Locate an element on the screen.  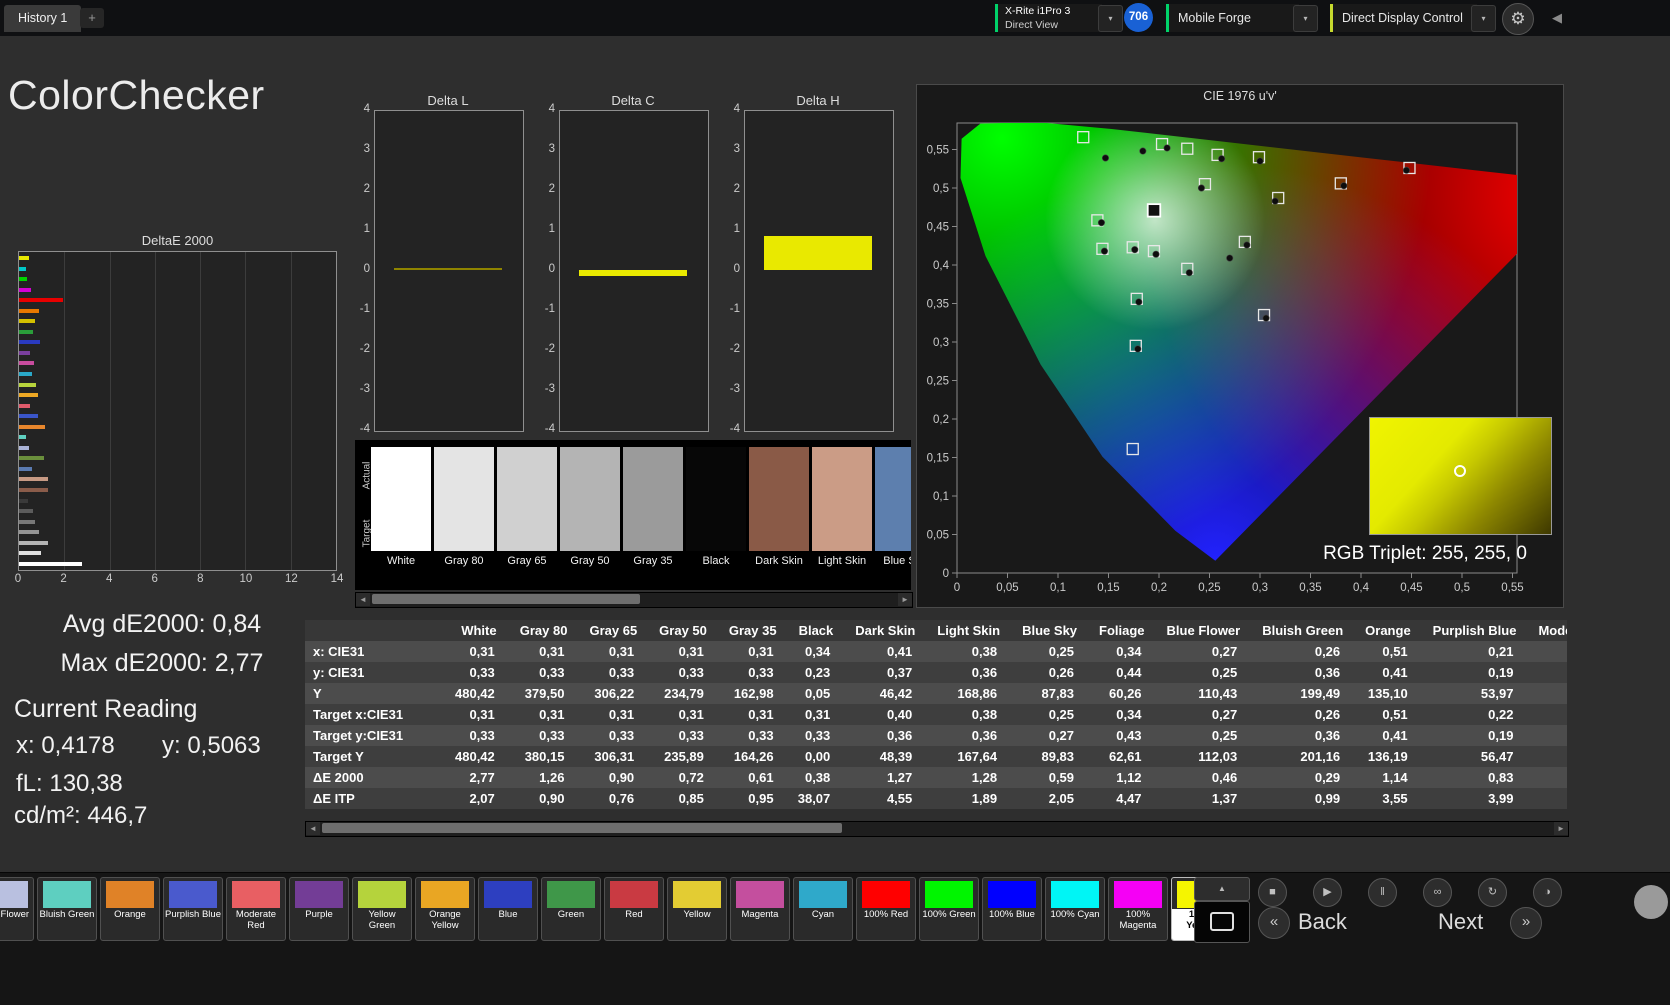
gear-icon: ⚙ is located at coordinates (1518, 19).